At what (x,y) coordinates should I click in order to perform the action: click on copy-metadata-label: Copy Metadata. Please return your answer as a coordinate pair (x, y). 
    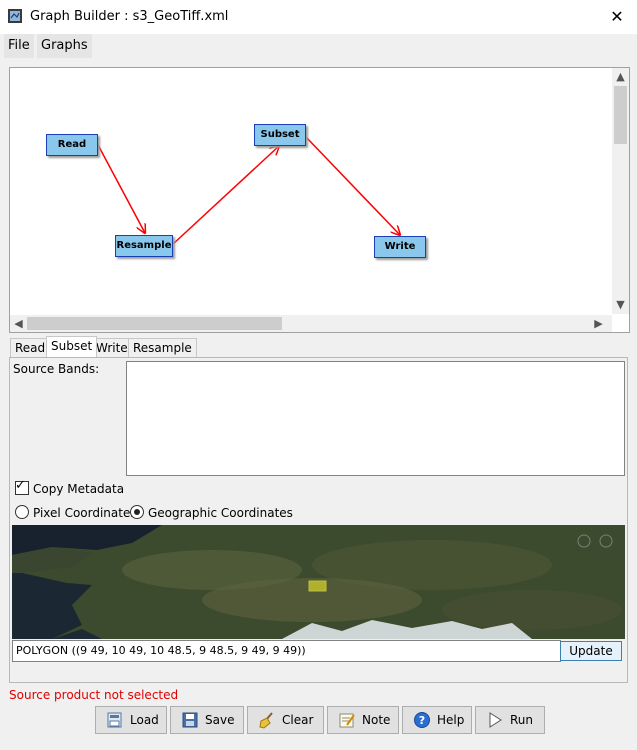
    Looking at the image, I should click on (79, 489).